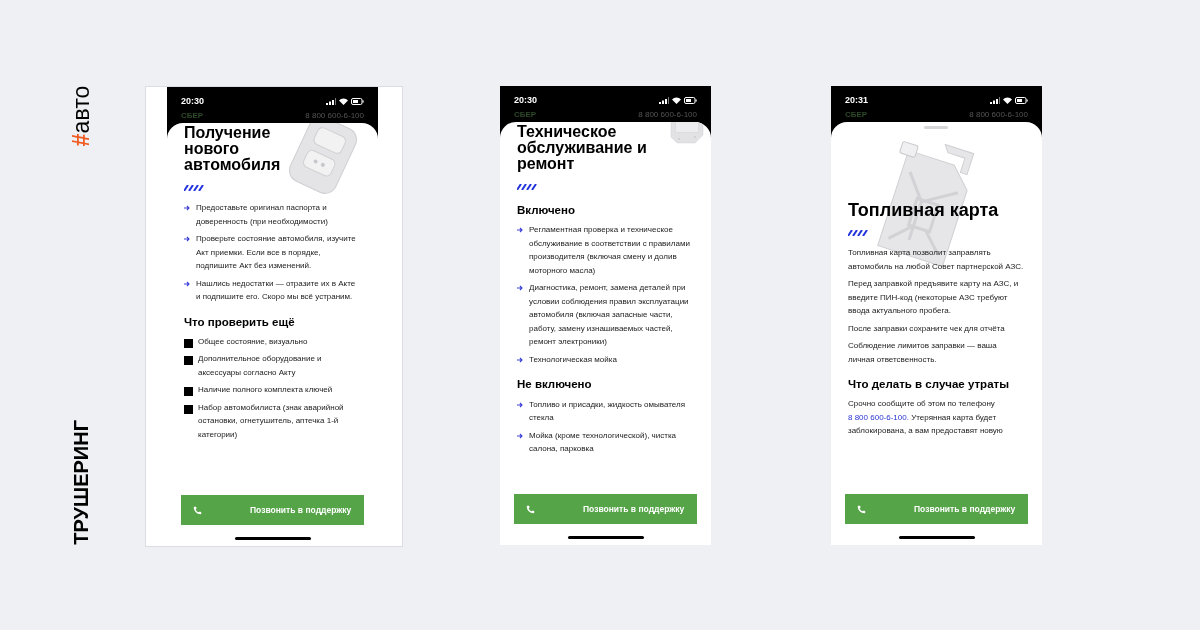 The image size is (1200, 630). Describe the element at coordinates (271, 421) in the screenshot. I see `list-item-text: Набор автомобилиста (знак аварийной остановки, огнетушитель, аптечка 1-й категории)` at that location.